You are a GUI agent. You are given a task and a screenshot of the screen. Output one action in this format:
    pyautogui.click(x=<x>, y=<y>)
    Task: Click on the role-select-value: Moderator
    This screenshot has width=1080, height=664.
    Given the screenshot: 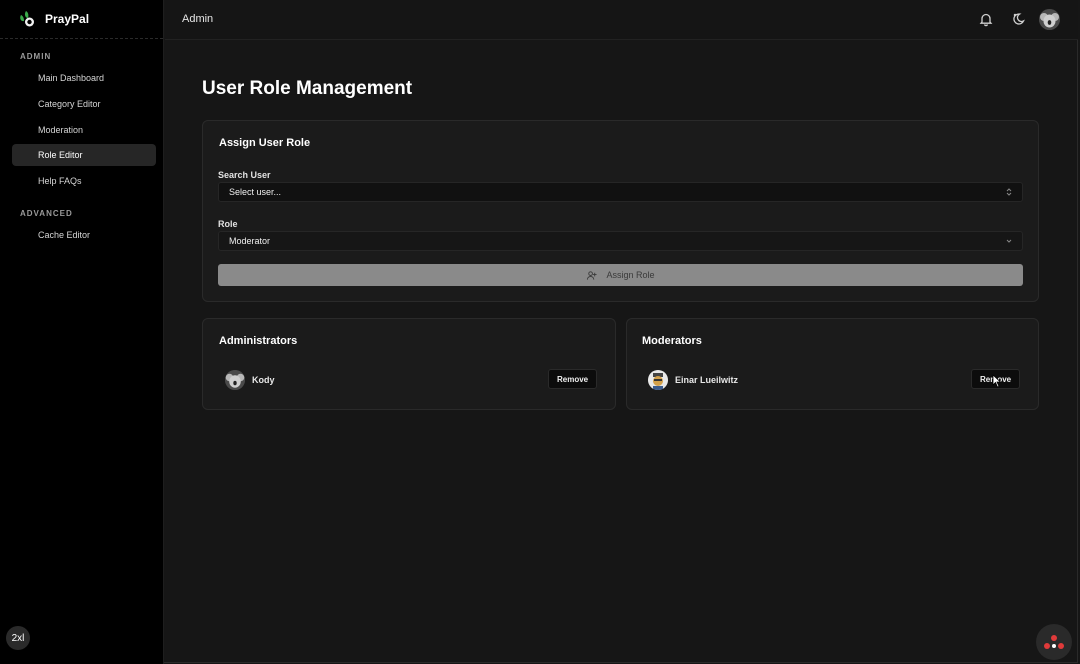 What is the action you would take?
    pyautogui.click(x=250, y=241)
    